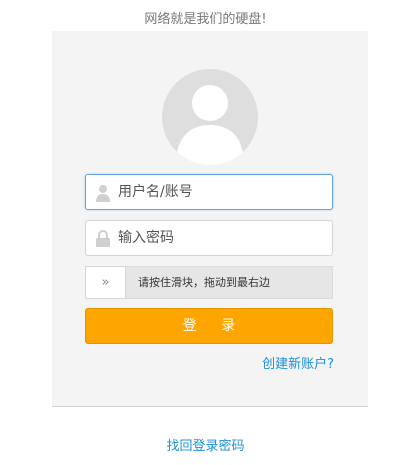 The height and width of the screenshot is (465, 411). Describe the element at coordinates (209, 192) in the screenshot. I see `username-field: 用户名/账号` at that location.